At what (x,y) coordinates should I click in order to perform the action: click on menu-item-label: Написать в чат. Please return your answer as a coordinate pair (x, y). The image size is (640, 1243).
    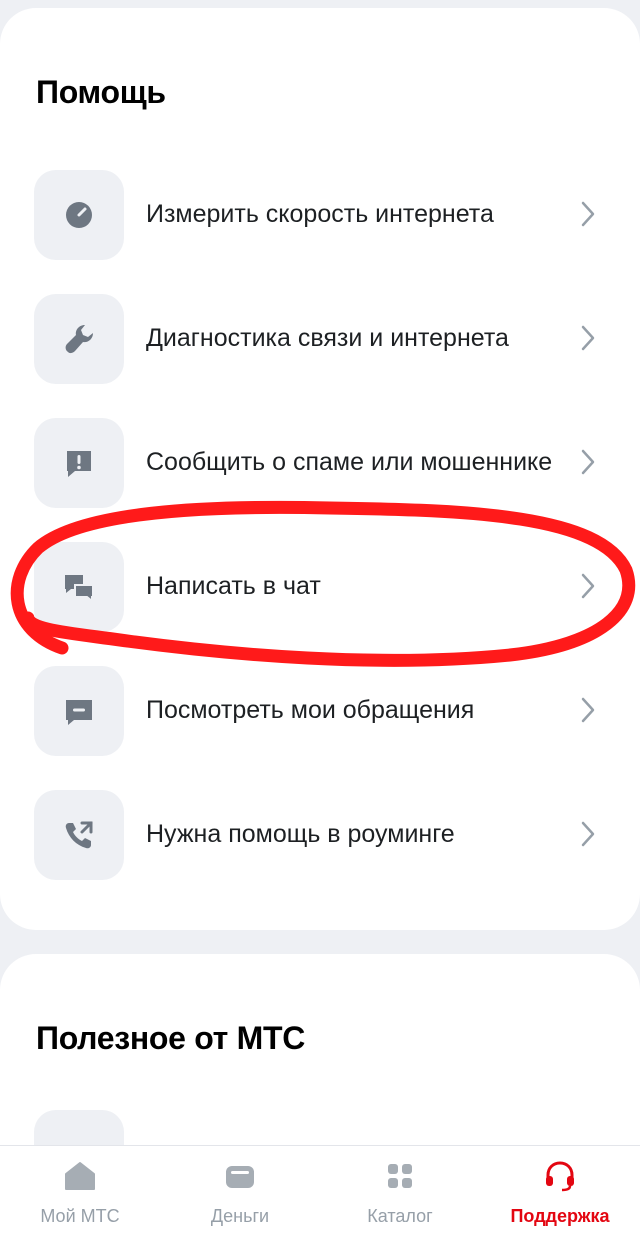
    Looking at the image, I should click on (233, 586).